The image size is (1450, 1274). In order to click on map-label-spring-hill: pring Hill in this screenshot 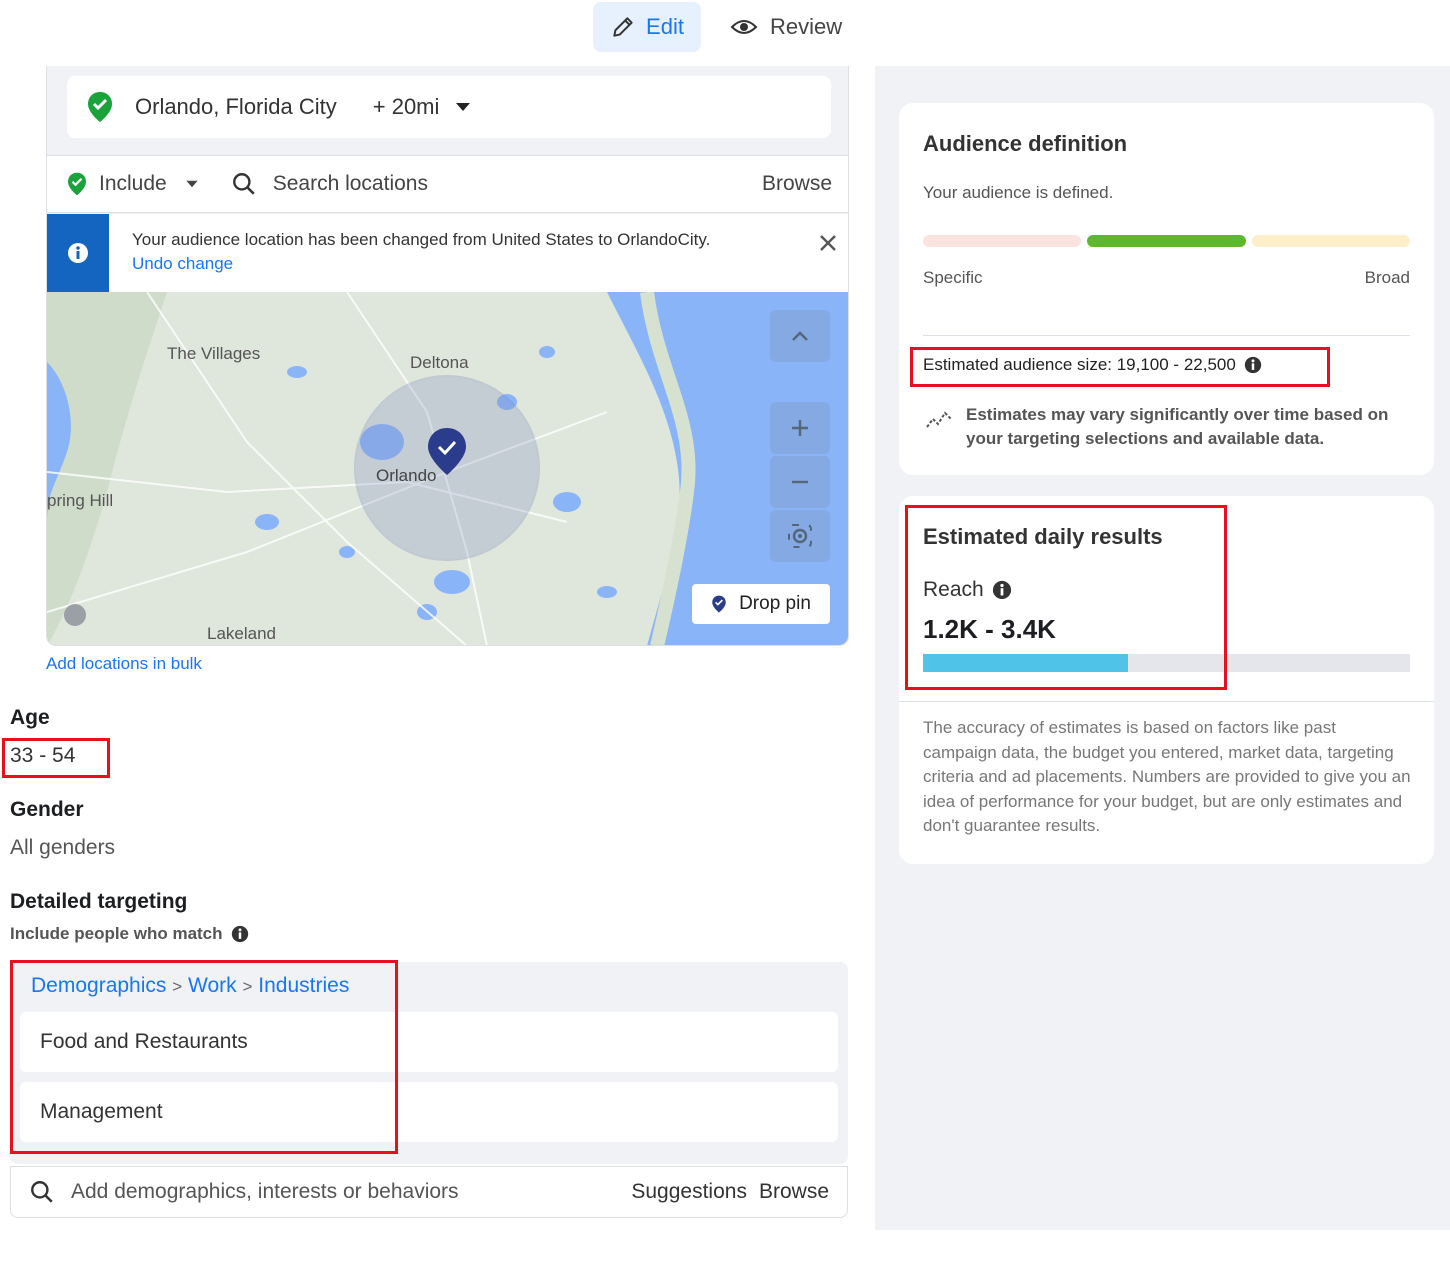, I will do `click(80, 500)`.